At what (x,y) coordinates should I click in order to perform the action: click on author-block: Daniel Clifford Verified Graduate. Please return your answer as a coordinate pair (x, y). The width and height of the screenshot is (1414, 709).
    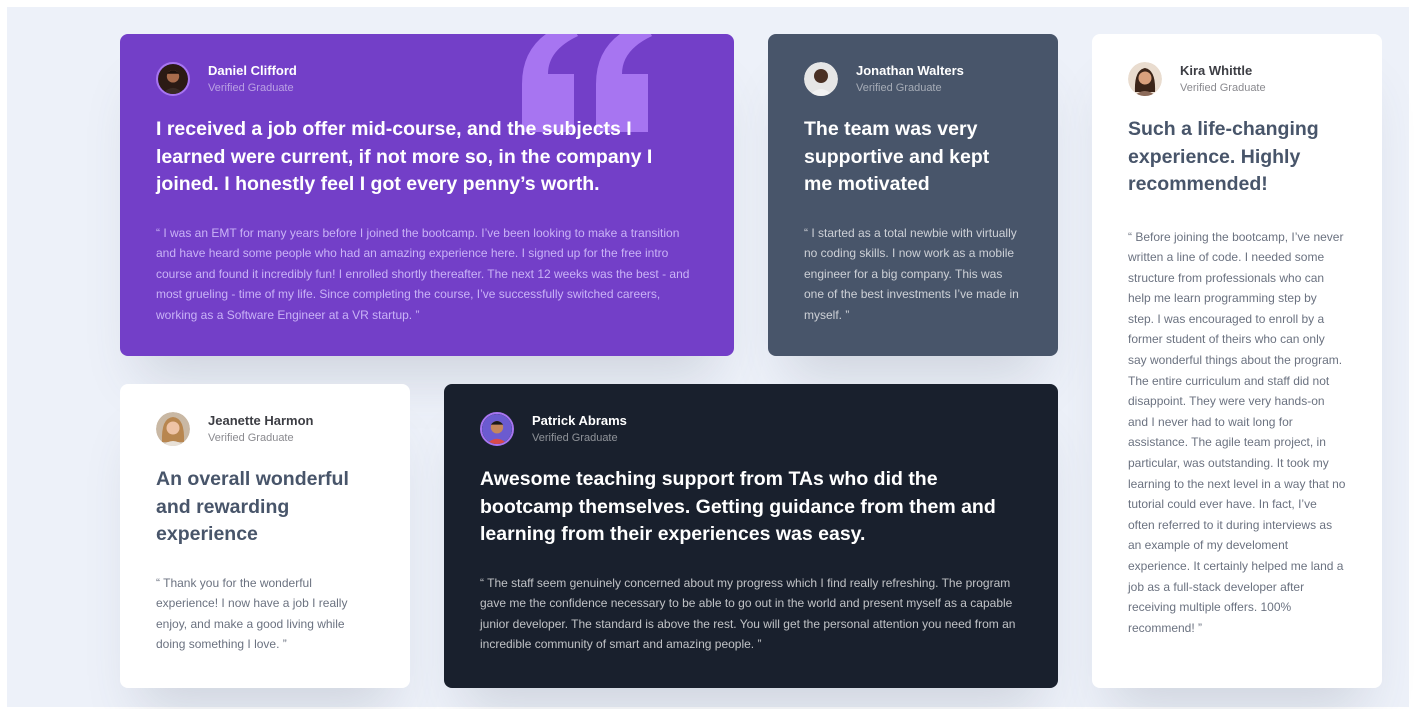
    Looking at the image, I should click on (427, 79).